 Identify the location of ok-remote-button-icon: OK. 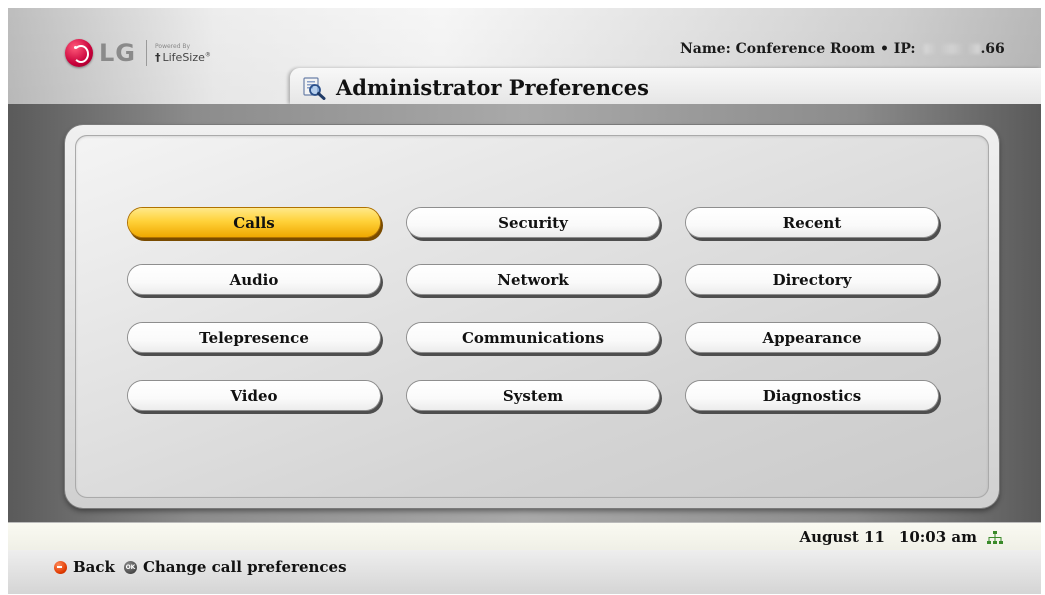
(130, 567).